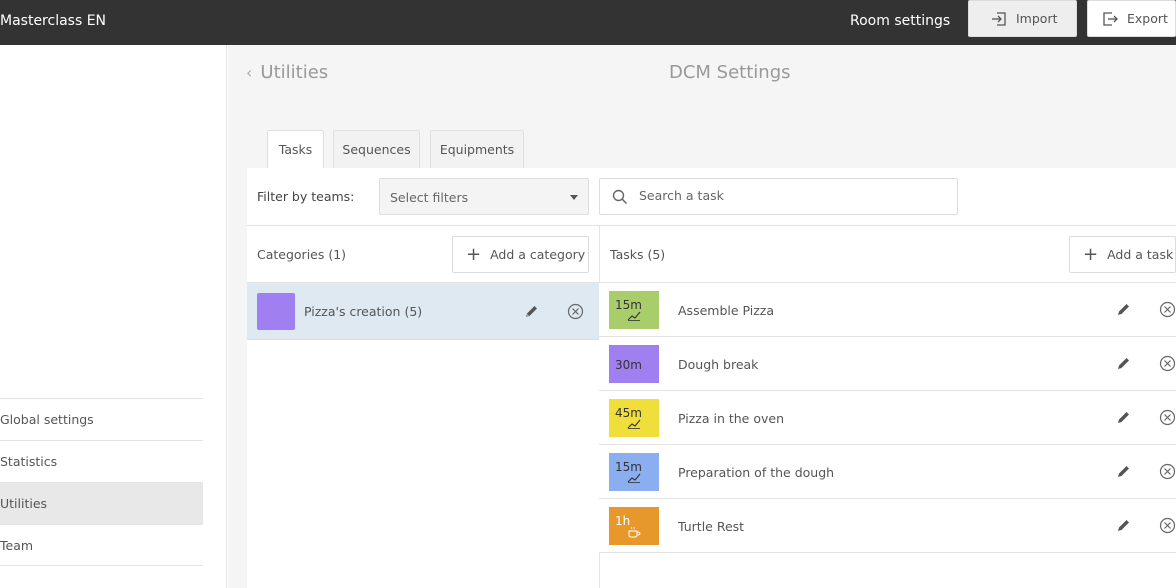 The image size is (1176, 588). Describe the element at coordinates (887, 310) in the screenshot. I see `task-row-assemble-pizza: 15m Assemble Pizza` at that location.